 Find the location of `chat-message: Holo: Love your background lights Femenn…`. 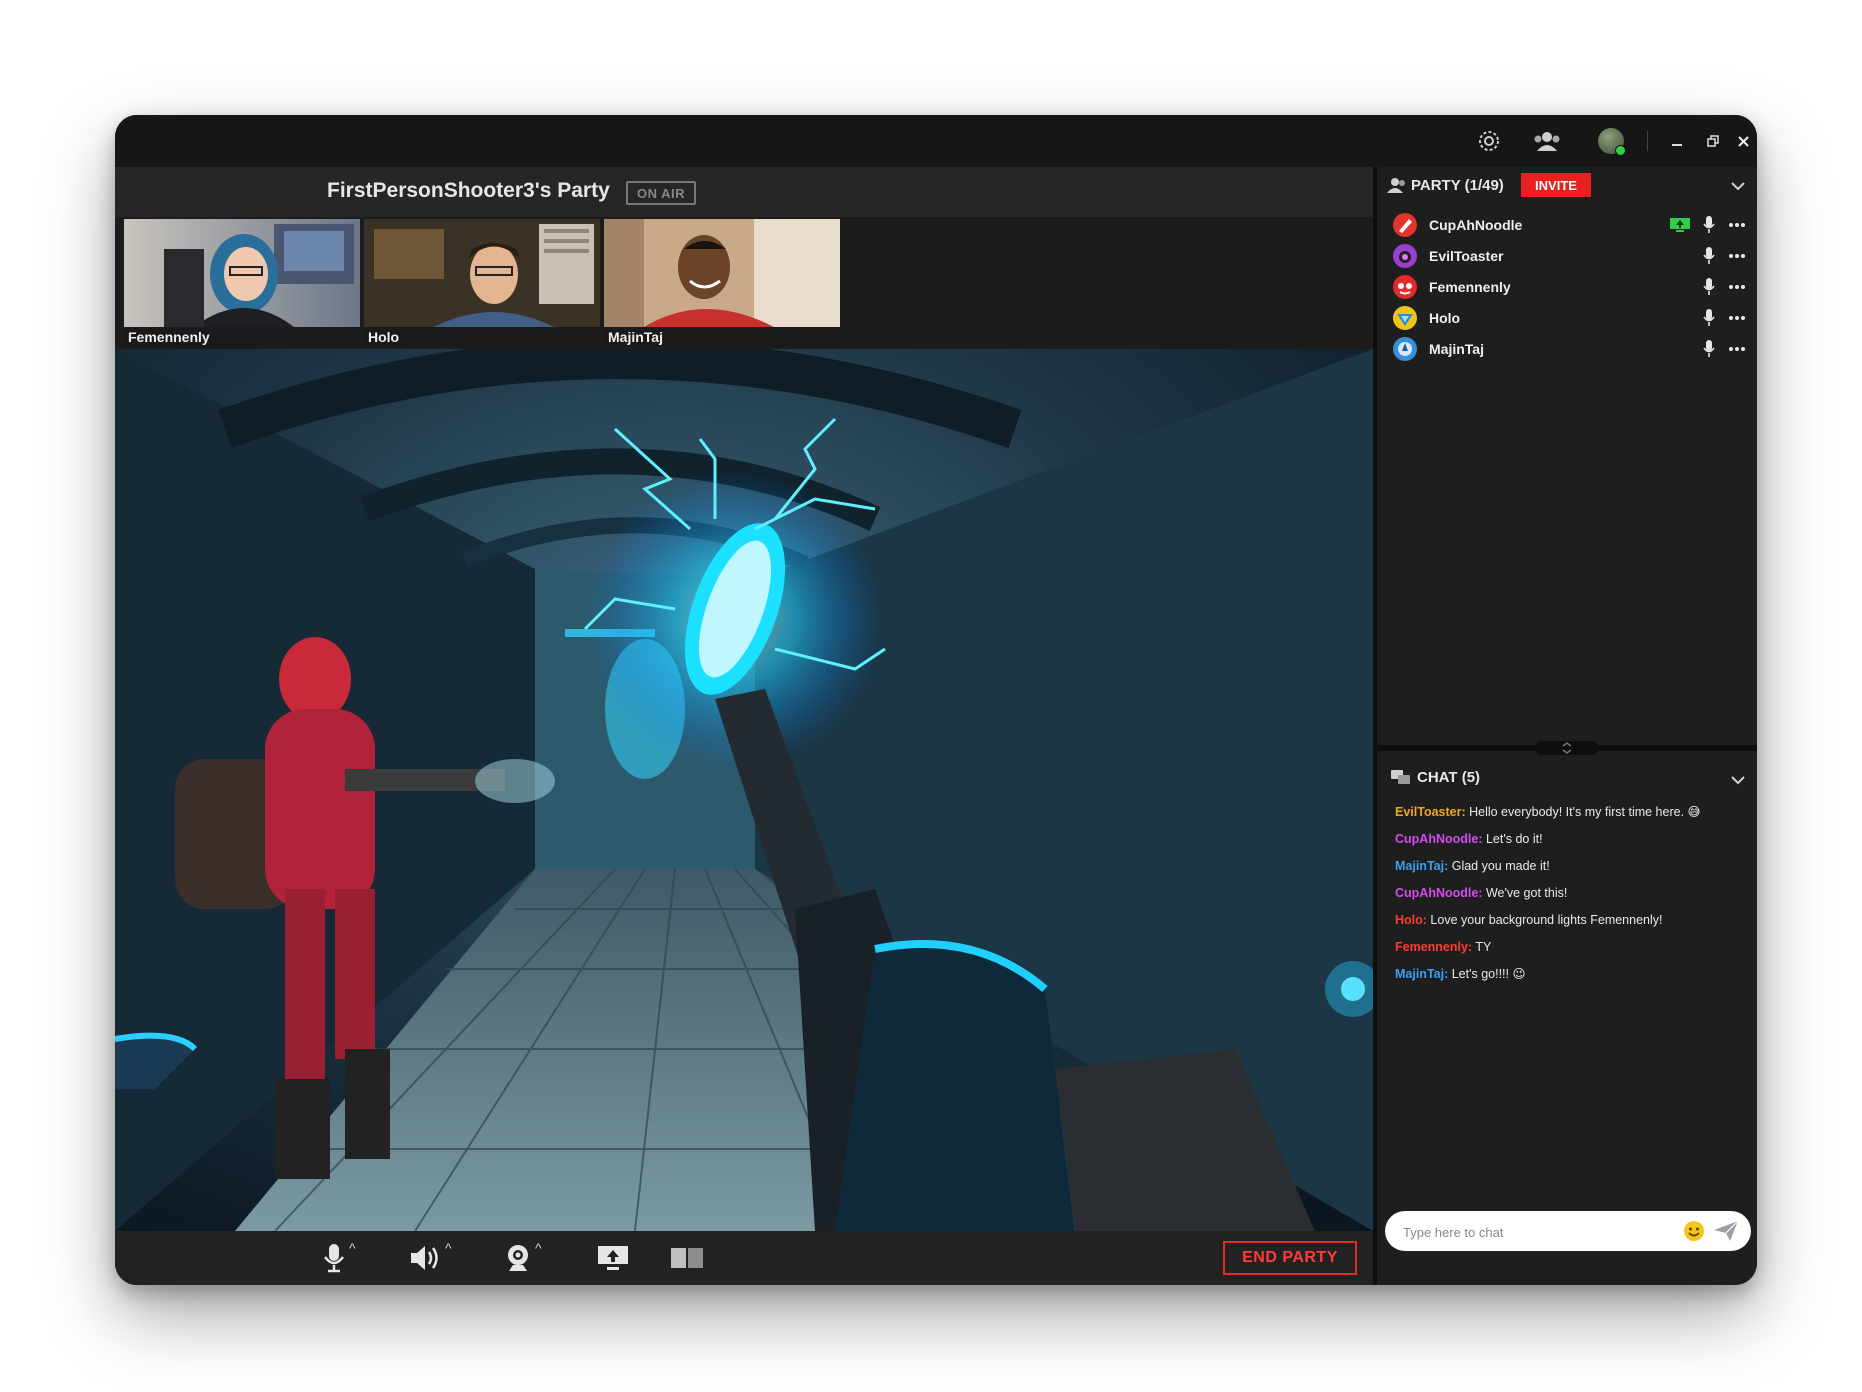

chat-message: Holo: Love your background lights Femenn… is located at coordinates (1570, 920).